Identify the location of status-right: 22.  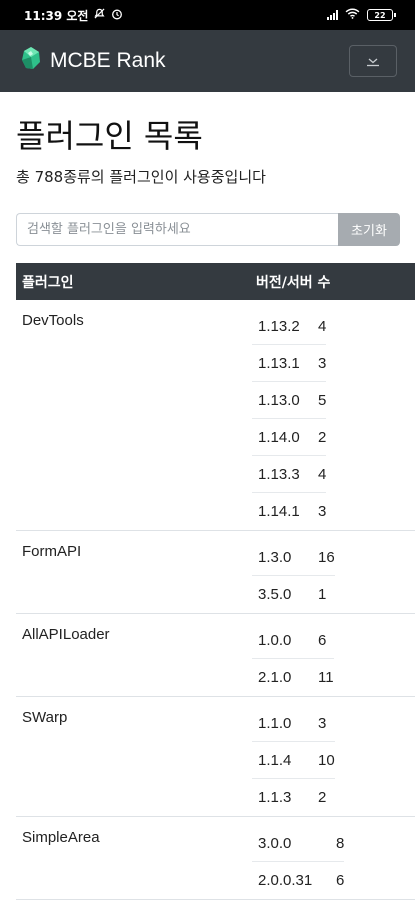
(361, 15).